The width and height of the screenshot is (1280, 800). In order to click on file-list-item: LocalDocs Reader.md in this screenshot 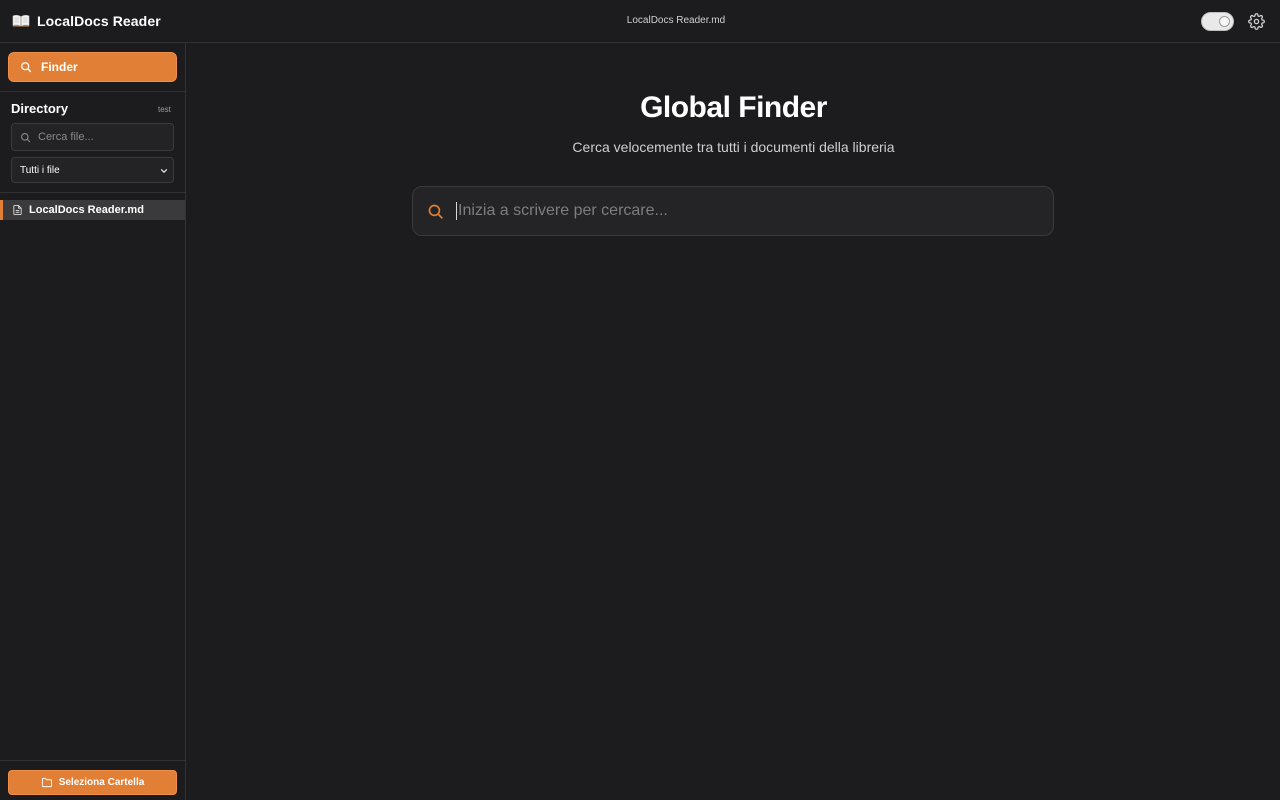, I will do `click(92, 210)`.